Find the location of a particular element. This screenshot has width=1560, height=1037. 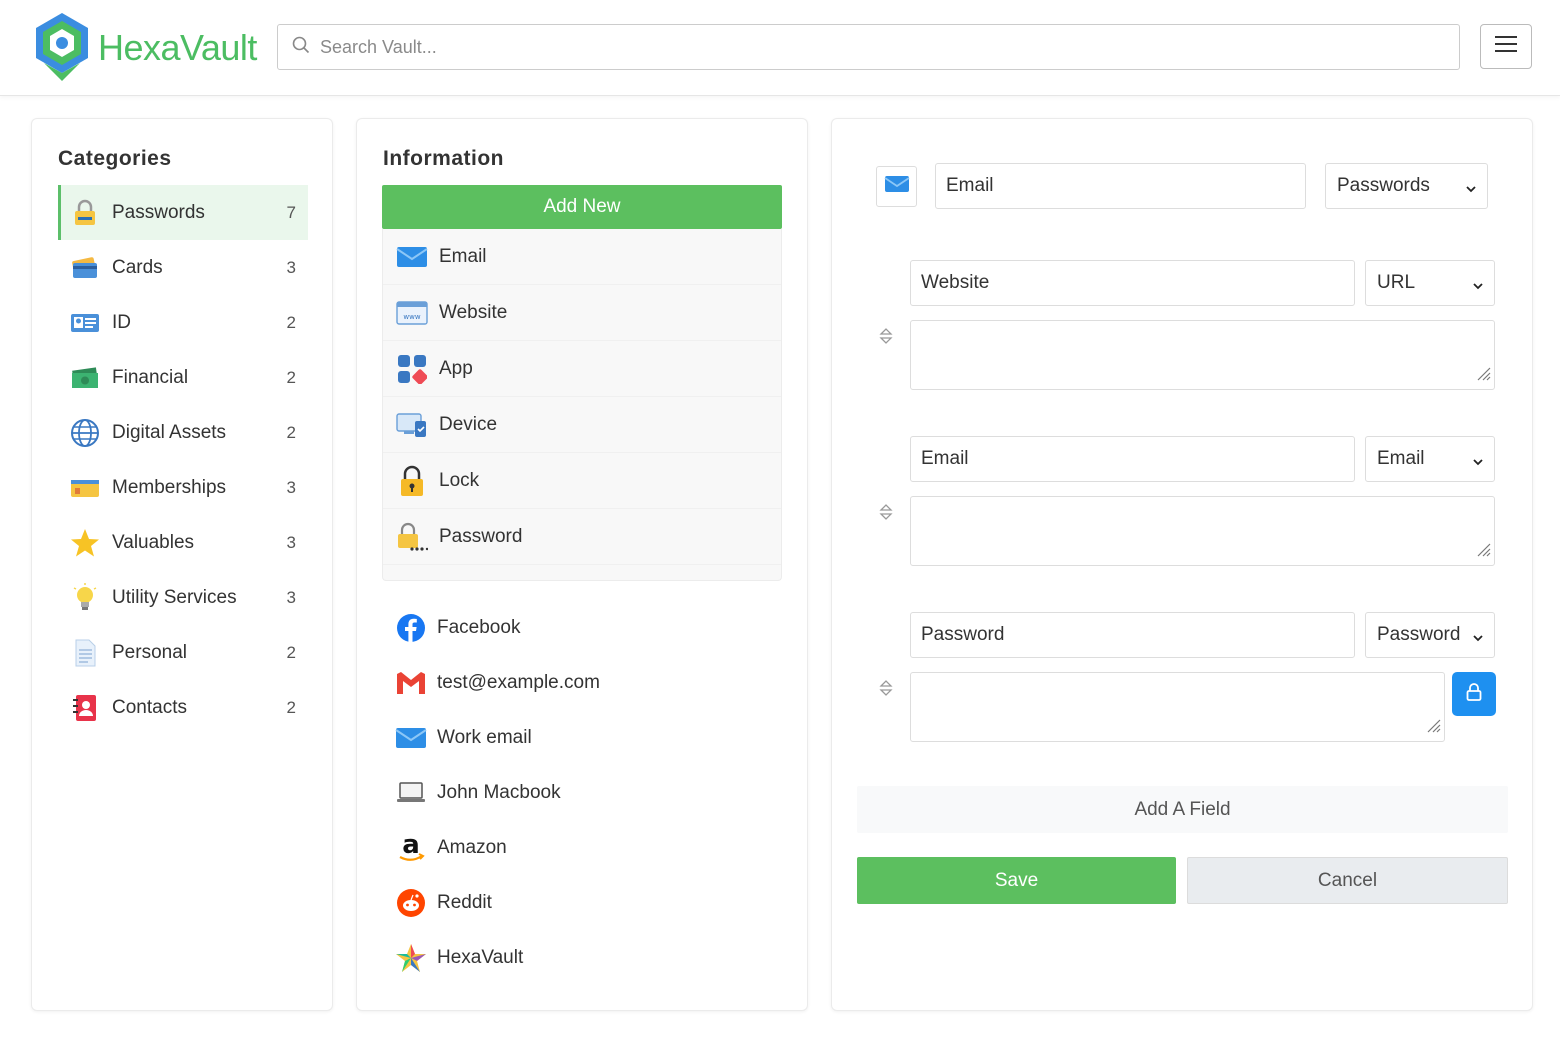

globe-icon is located at coordinates (85, 433).